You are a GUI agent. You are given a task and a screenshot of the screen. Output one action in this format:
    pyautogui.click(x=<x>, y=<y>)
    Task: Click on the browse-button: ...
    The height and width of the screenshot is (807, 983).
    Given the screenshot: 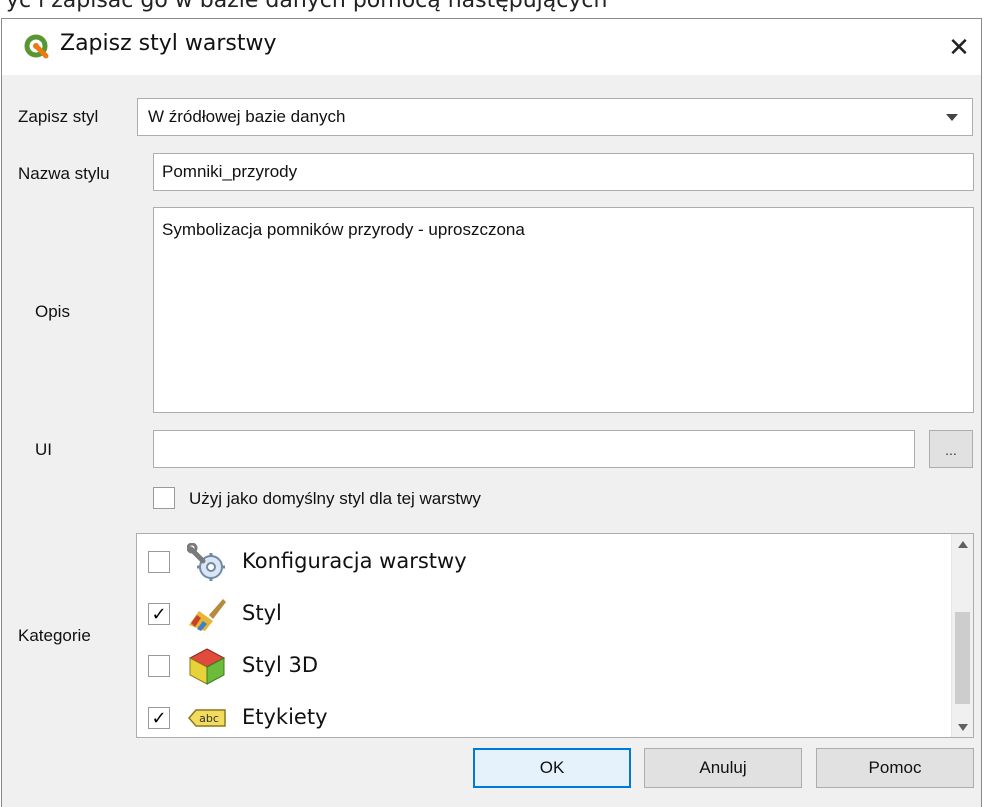 What is the action you would take?
    pyautogui.click(x=951, y=449)
    